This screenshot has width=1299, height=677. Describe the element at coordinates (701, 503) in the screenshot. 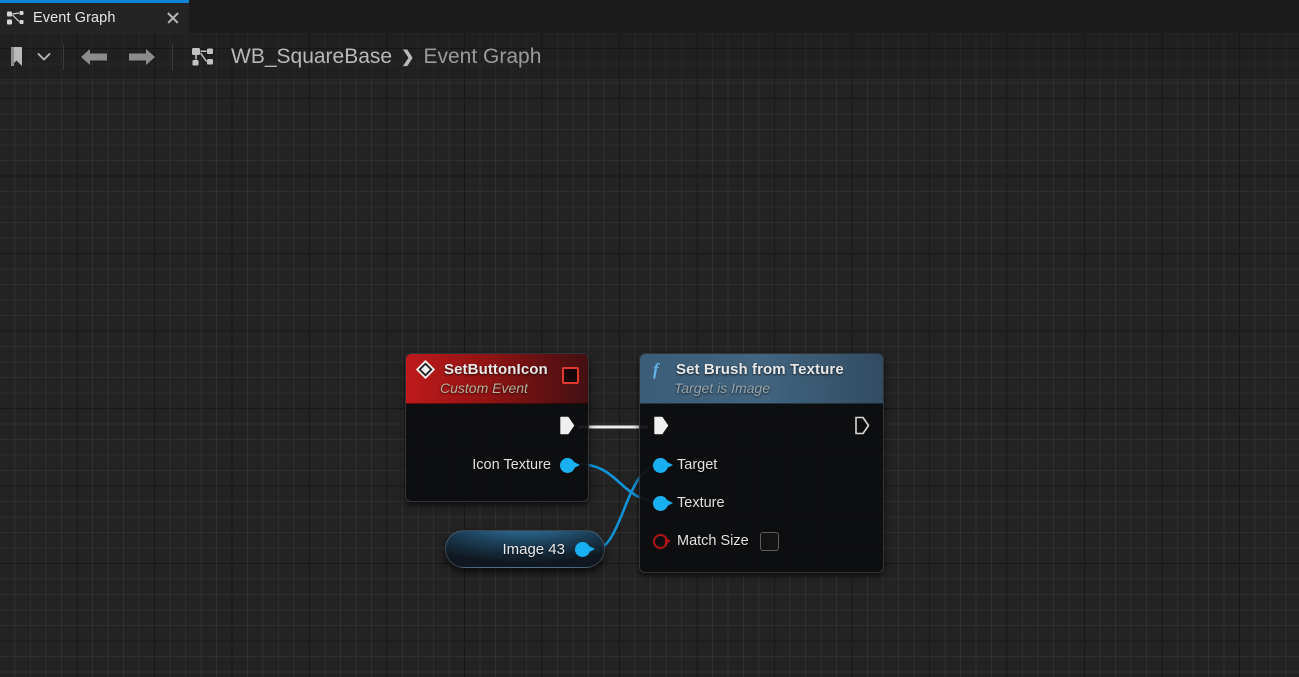

I see `pin-label-texture: Texture` at that location.